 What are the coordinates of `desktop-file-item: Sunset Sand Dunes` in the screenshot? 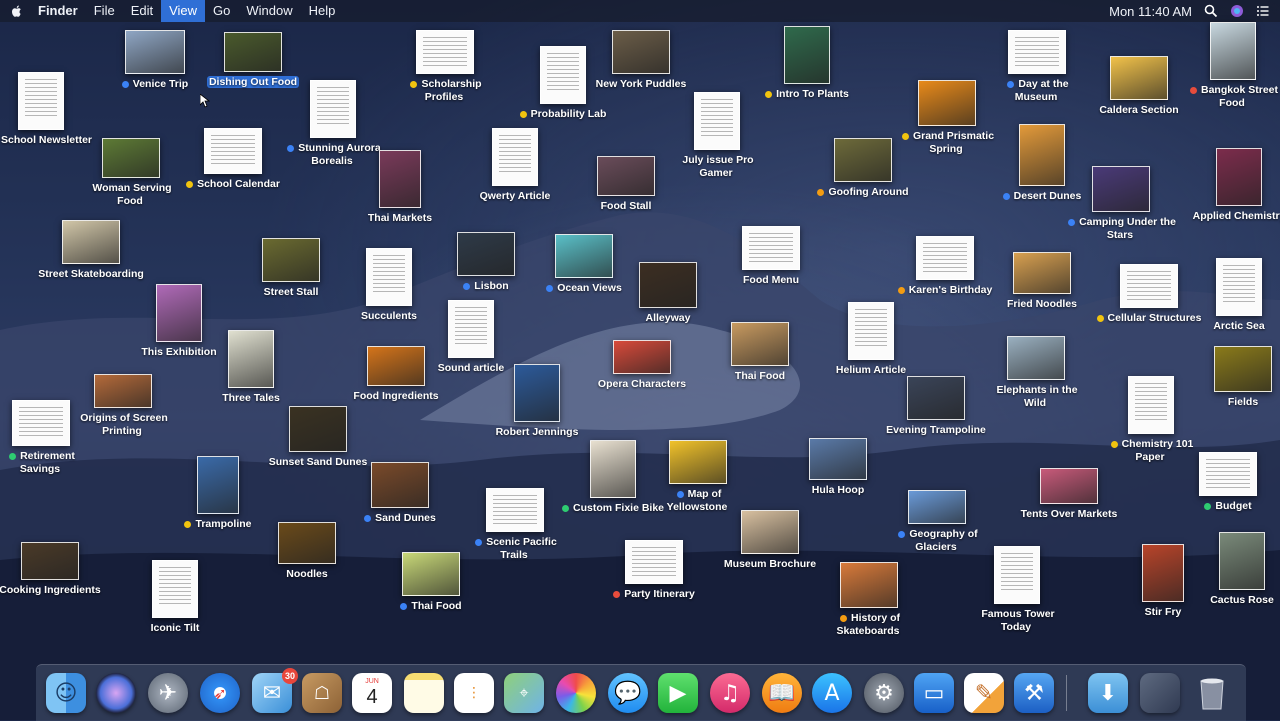 It's located at (318, 437).